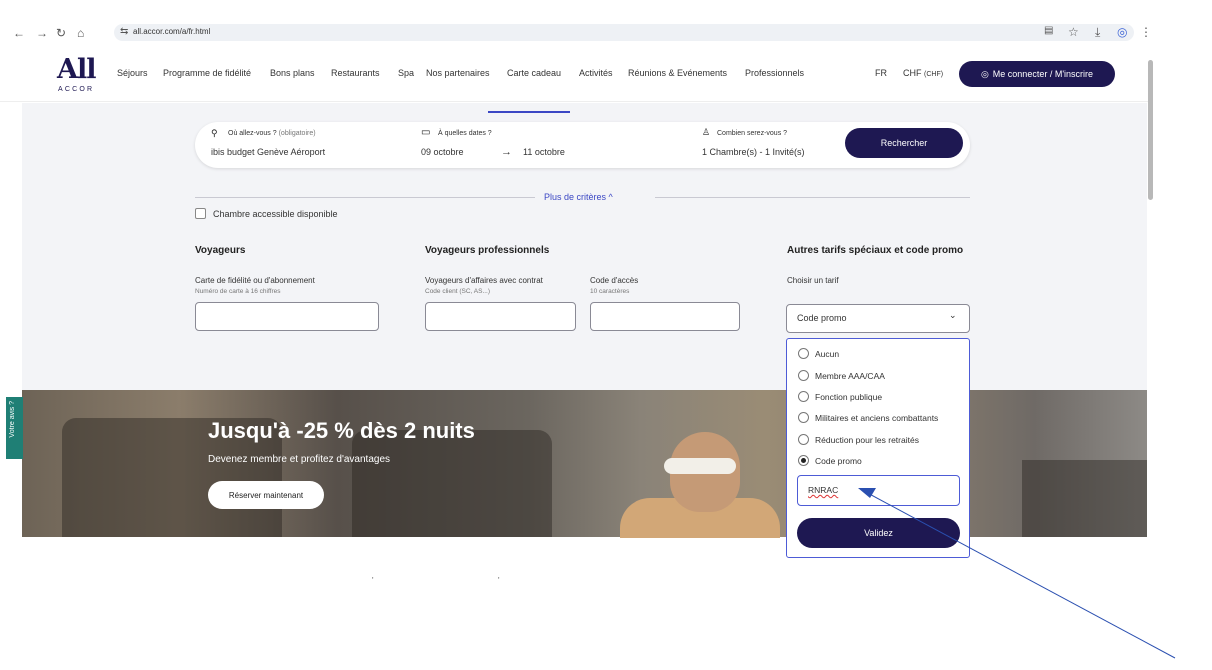 This screenshot has width=1212, height=670. I want to click on annotation-arrow, so click(1017, 573).